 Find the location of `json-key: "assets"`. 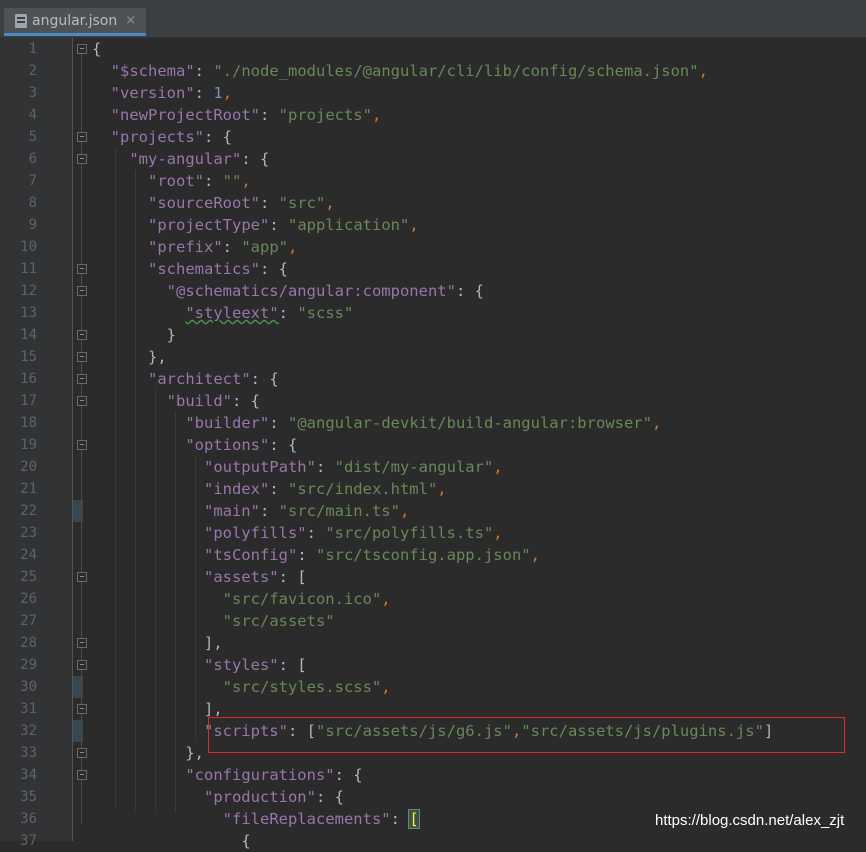

json-key: "assets" is located at coordinates (241, 577).